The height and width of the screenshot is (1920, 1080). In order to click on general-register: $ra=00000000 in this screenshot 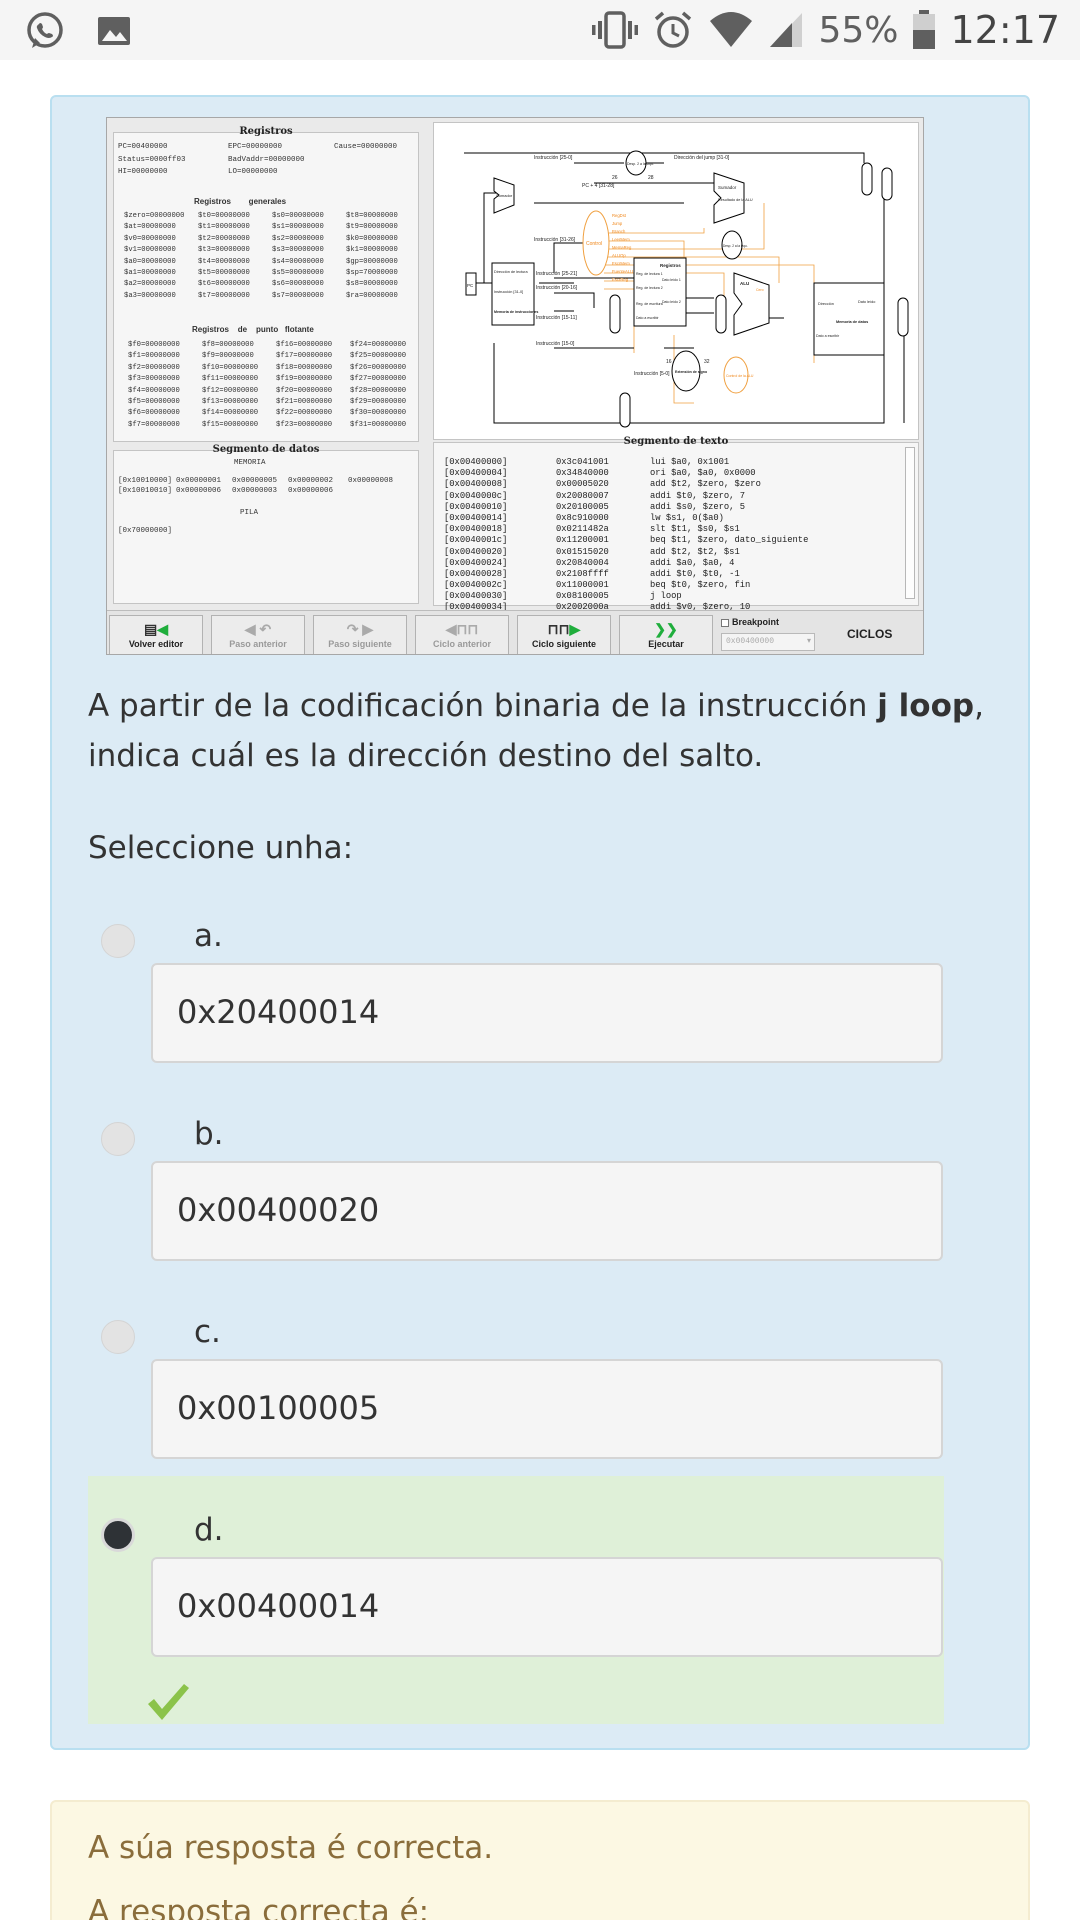, I will do `click(372, 295)`.